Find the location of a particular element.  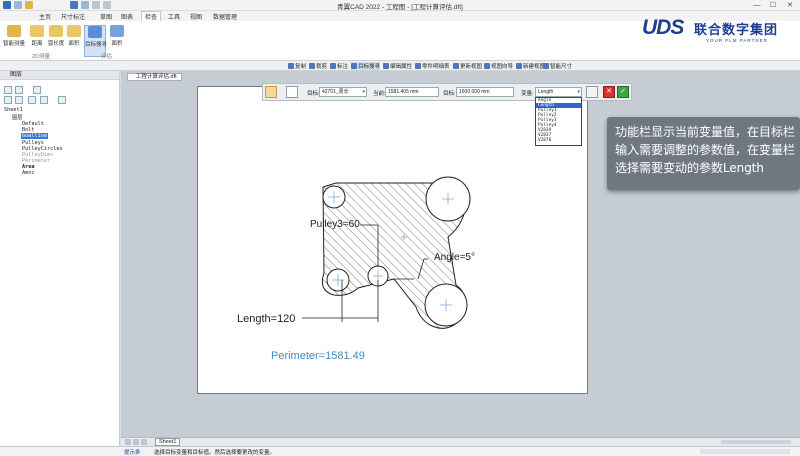

annotate-button: 标注 is located at coordinates (339, 66).